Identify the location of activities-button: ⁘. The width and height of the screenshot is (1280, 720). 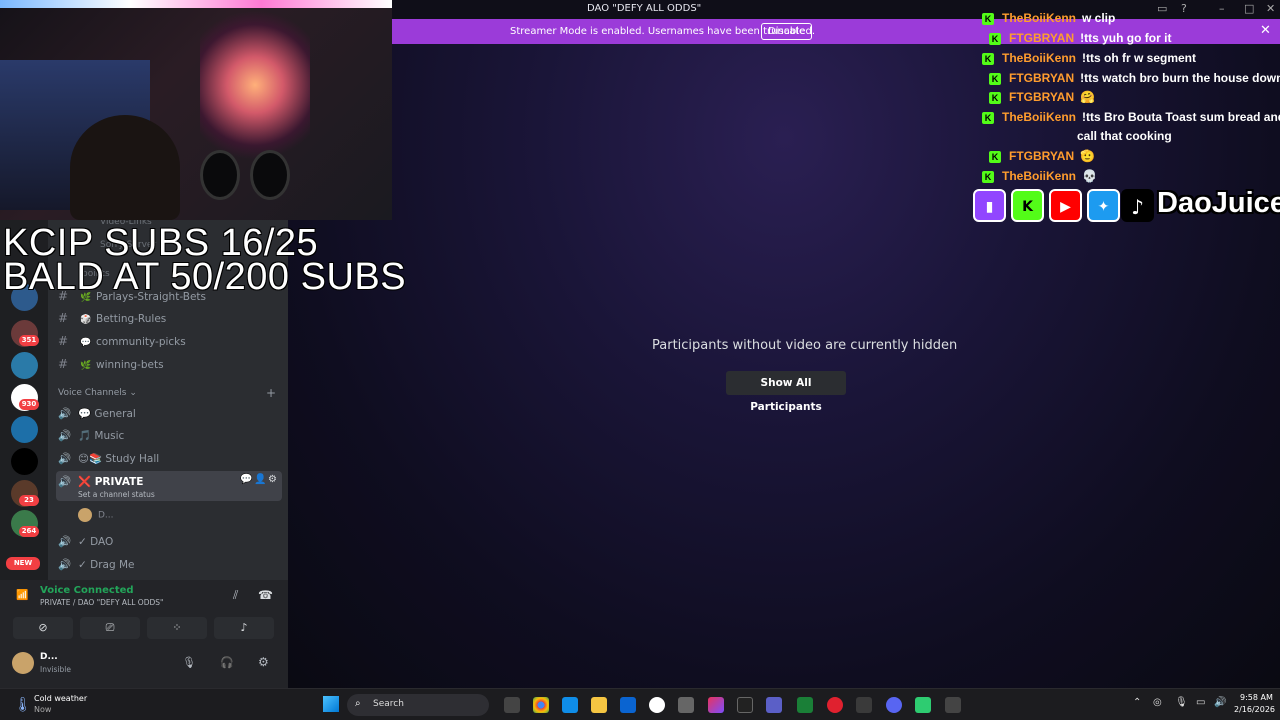
(177, 628).